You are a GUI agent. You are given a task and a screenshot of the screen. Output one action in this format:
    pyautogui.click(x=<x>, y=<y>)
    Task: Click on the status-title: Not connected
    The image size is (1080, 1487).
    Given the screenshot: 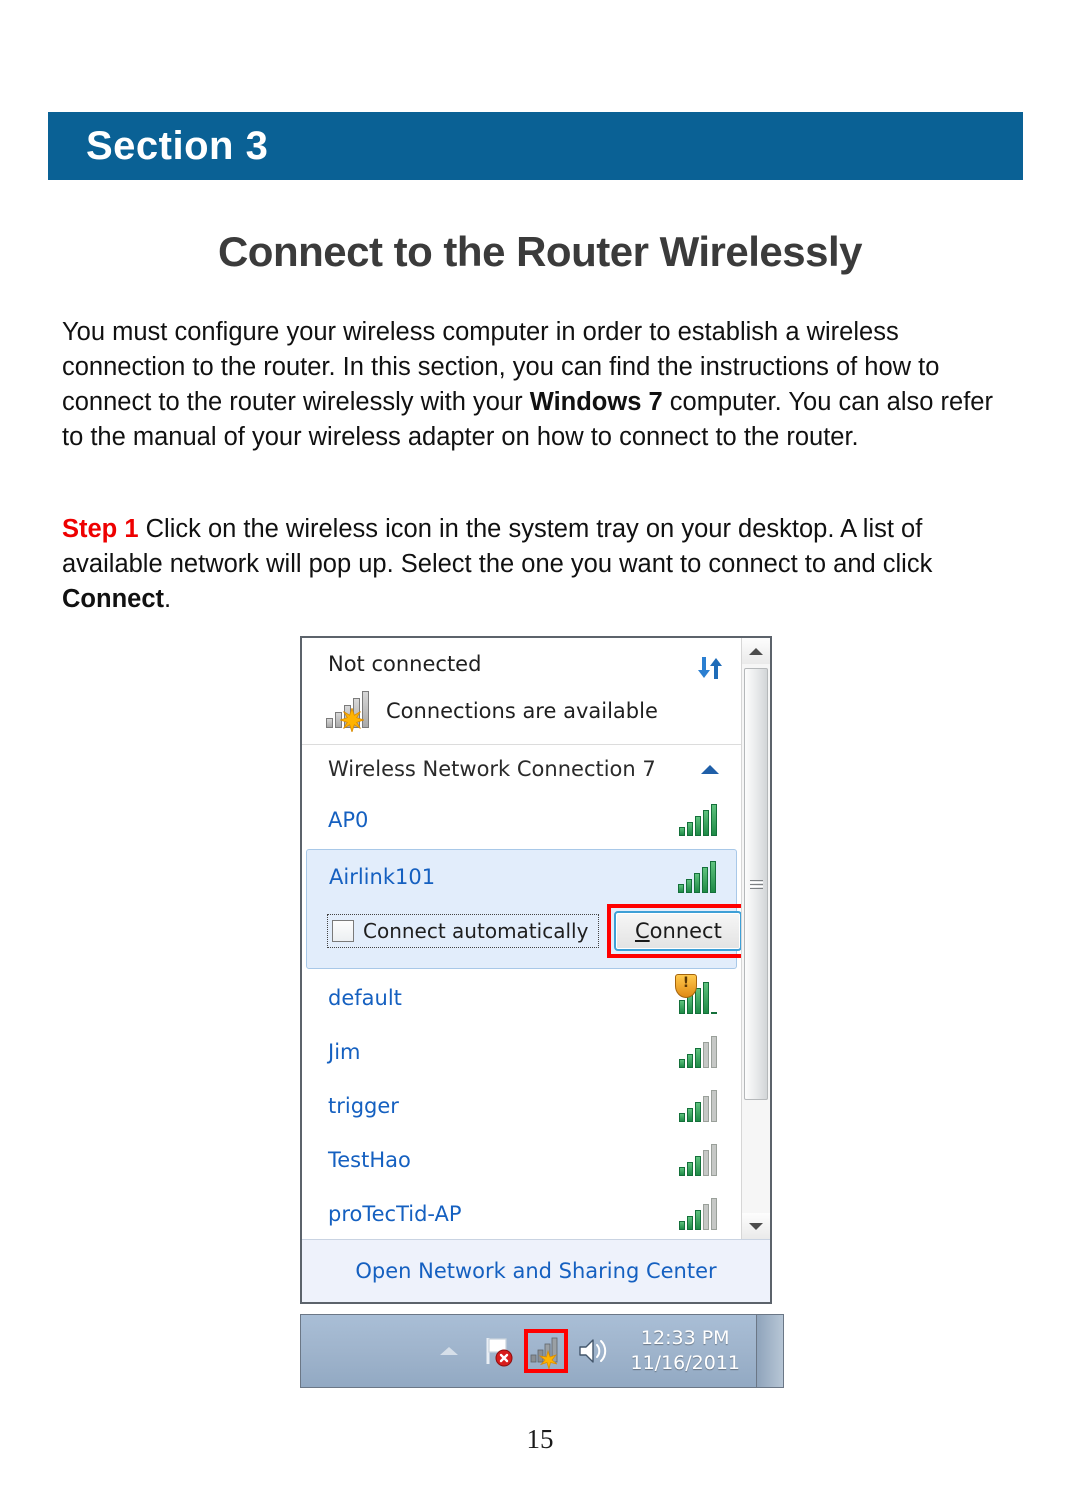 What is the action you would take?
    pyautogui.click(x=405, y=664)
    